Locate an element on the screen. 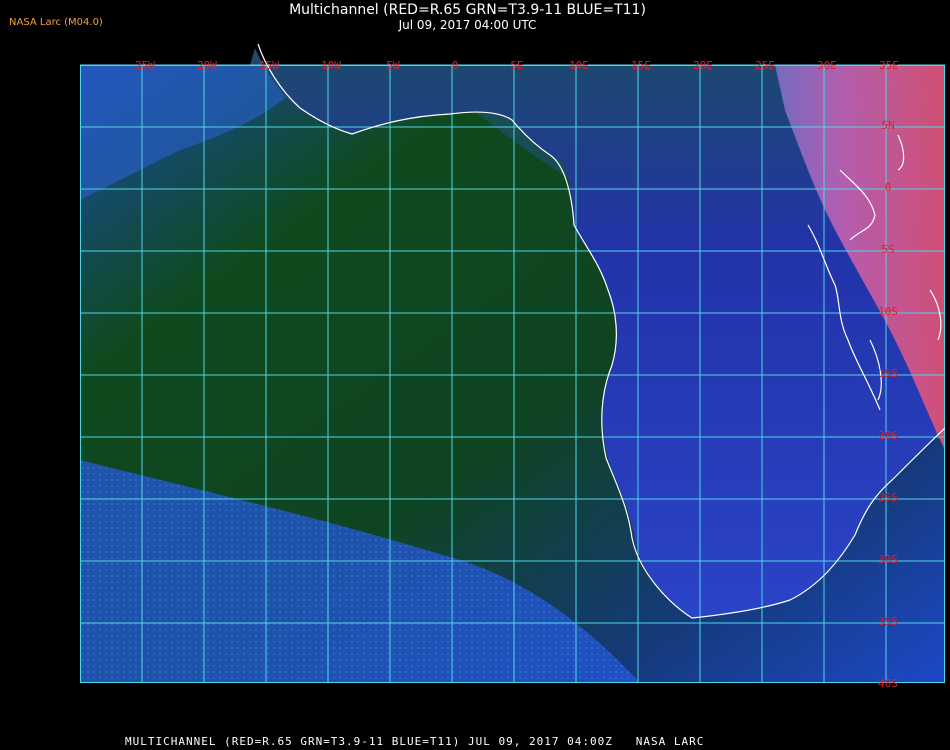 This screenshot has width=950, height=750. latitude-label: 35S is located at coordinates (888, 621).